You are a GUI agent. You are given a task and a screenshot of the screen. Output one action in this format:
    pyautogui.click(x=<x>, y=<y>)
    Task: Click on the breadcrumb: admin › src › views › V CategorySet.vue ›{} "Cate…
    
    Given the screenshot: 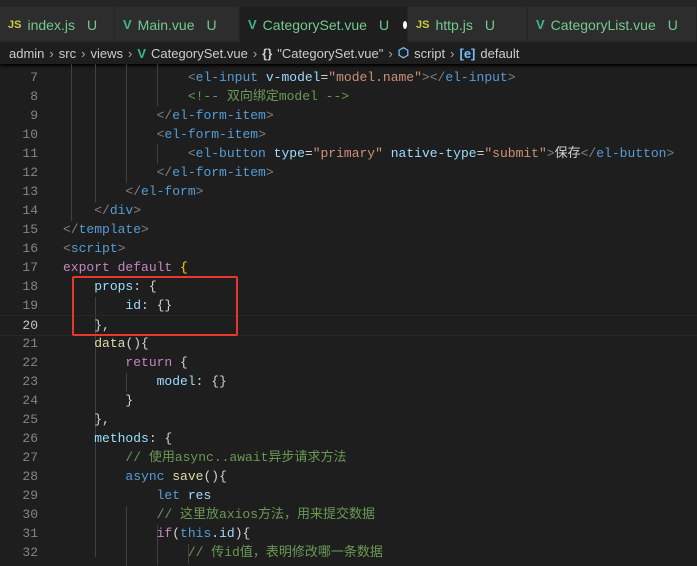 What is the action you would take?
    pyautogui.click(x=348, y=53)
    